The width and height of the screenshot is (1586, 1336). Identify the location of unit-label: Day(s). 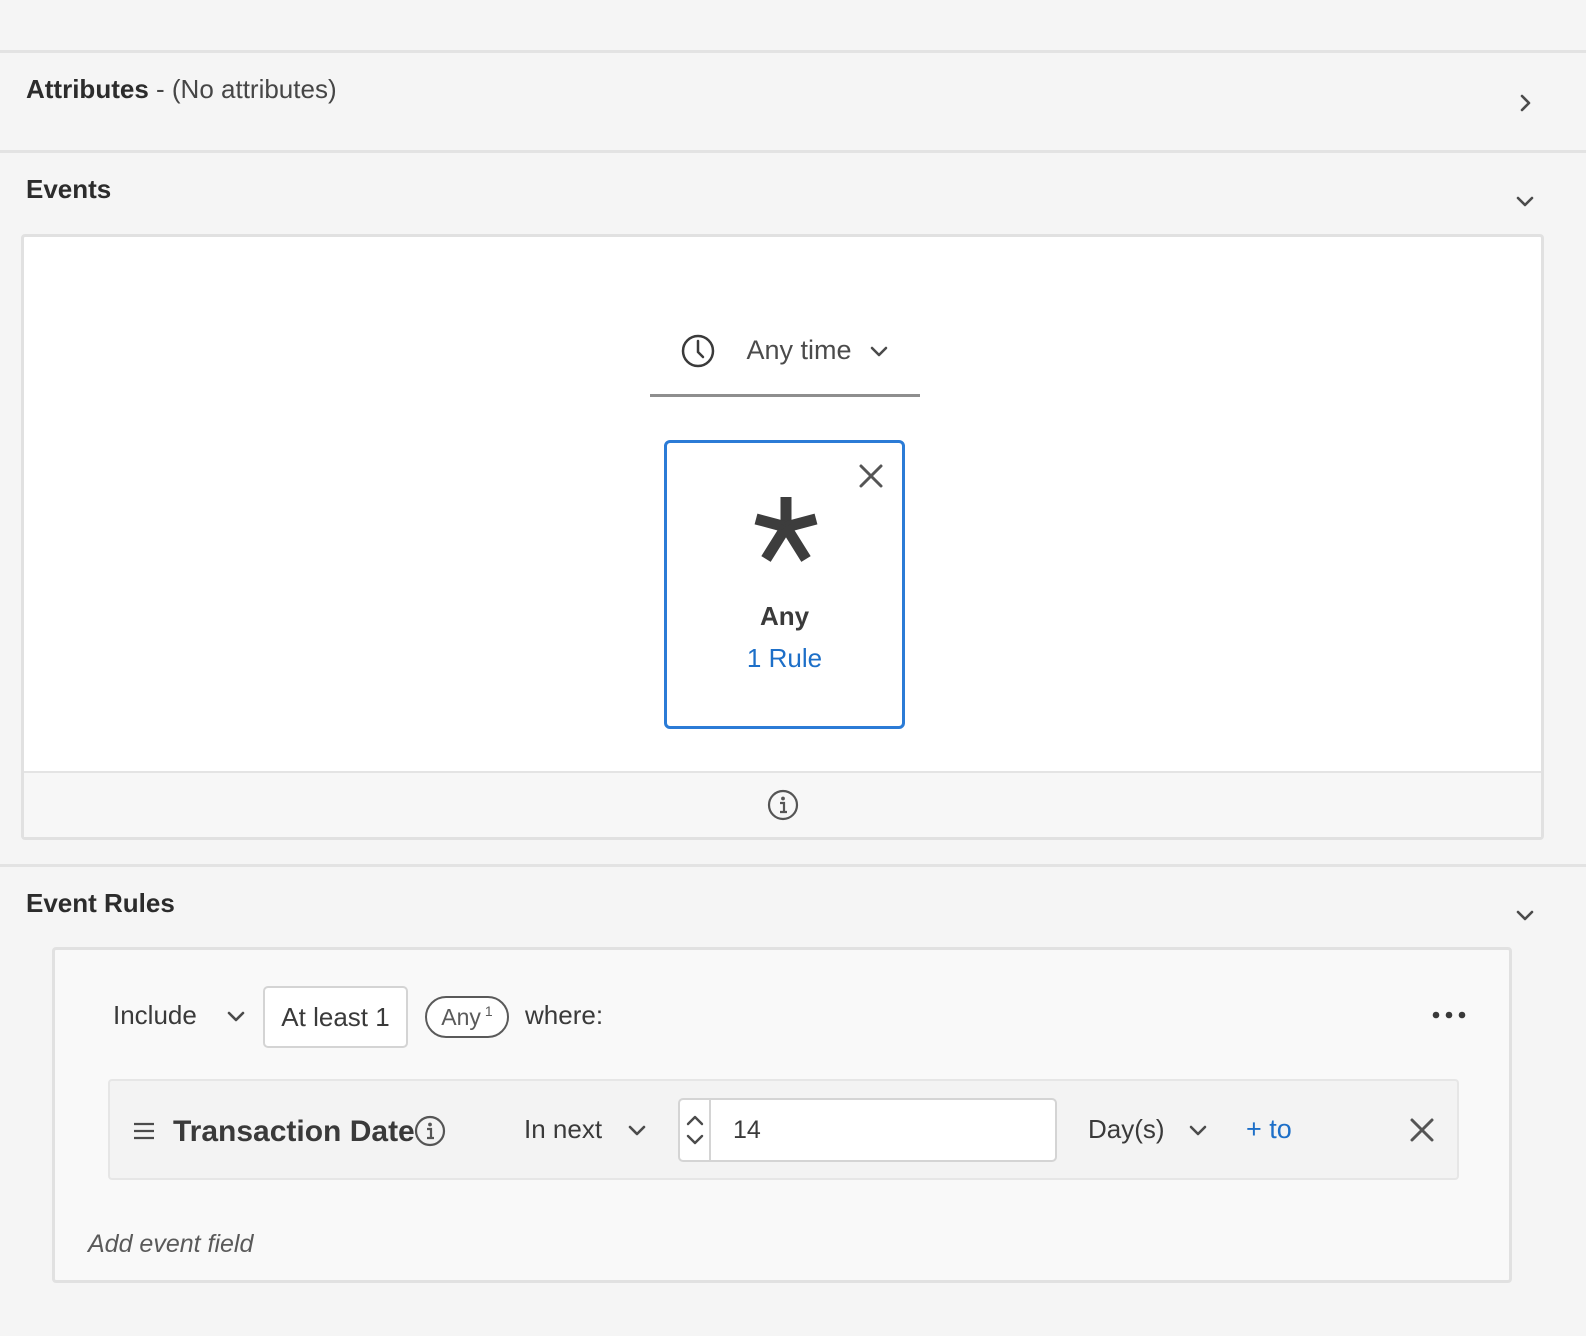
(1126, 1129).